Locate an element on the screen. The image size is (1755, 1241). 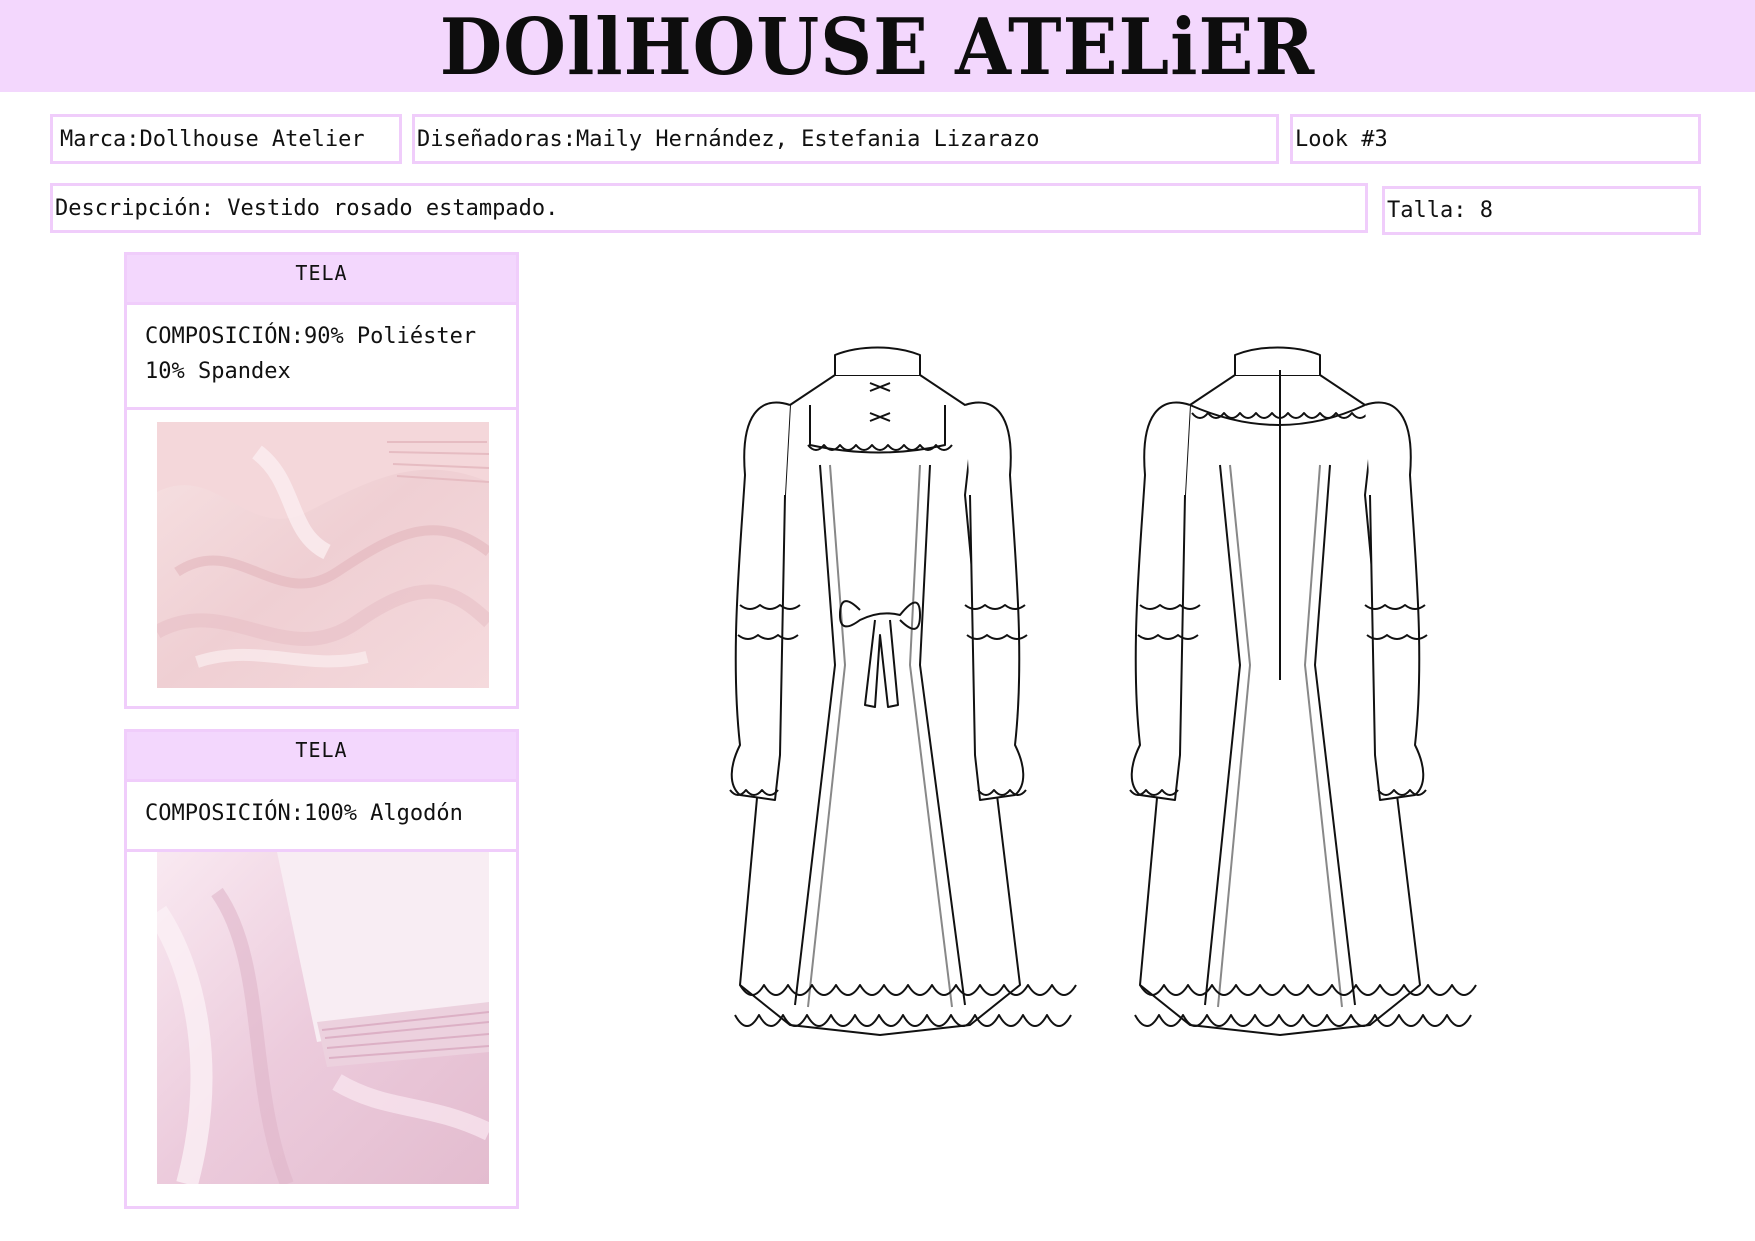
disenadoras-value: Maily Hernández, Estefania Lizarazo is located at coordinates (807, 139).